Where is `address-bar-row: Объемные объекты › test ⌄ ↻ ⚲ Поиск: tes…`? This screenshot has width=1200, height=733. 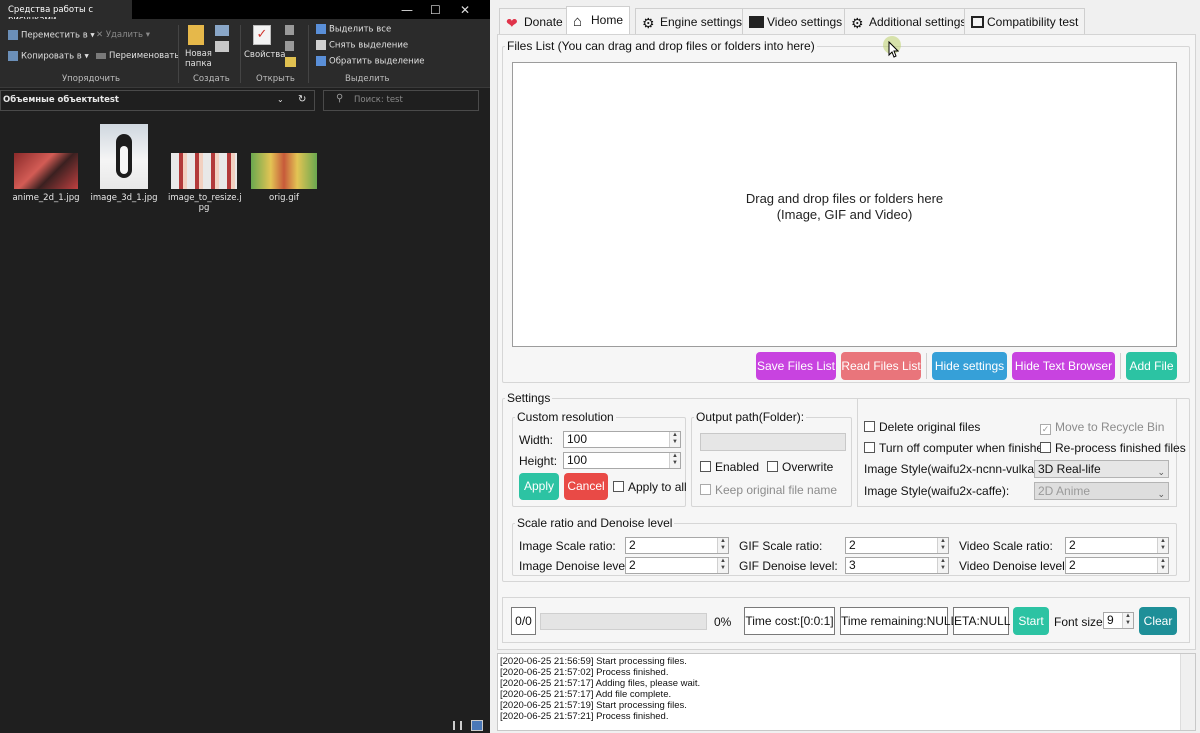
address-bar-row: Объемные объекты › test ⌄ ↻ ⚲ Поиск: tes… is located at coordinates (245, 100).